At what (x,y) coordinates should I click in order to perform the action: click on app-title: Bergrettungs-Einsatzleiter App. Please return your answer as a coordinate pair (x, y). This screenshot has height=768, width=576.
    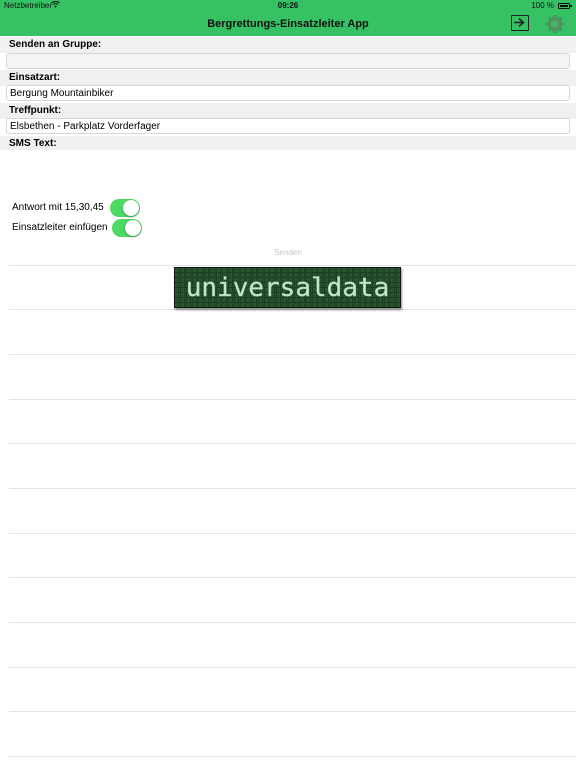
    Looking at the image, I should click on (288, 24).